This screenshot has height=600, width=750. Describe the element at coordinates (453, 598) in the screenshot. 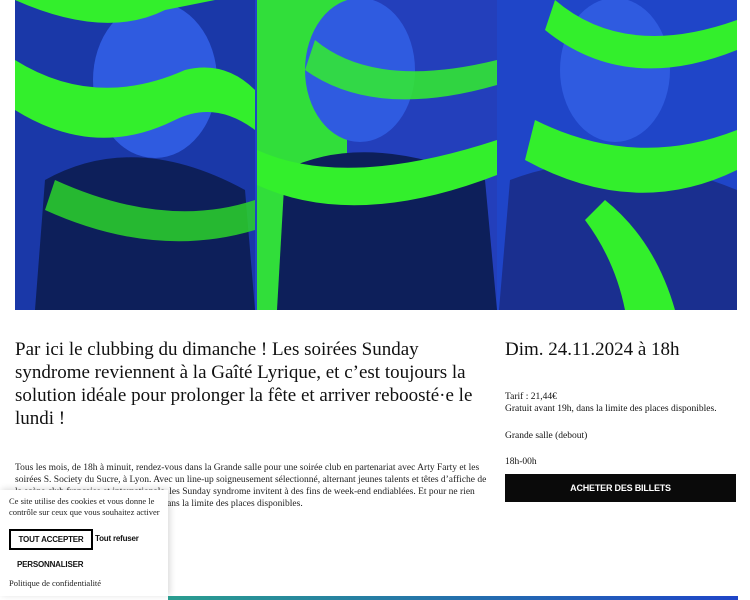

I see `bottom-divider` at that location.